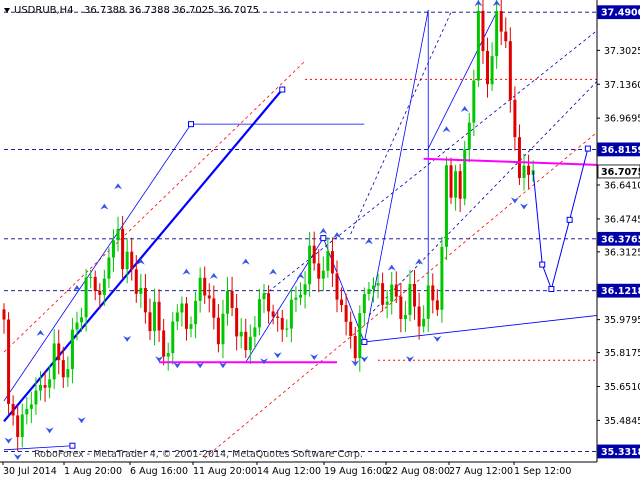 The image size is (640, 484). What do you see at coordinates (622, 421) in the screenshot?
I see `y-tick-label-9: 35.4845` at bounding box center [622, 421].